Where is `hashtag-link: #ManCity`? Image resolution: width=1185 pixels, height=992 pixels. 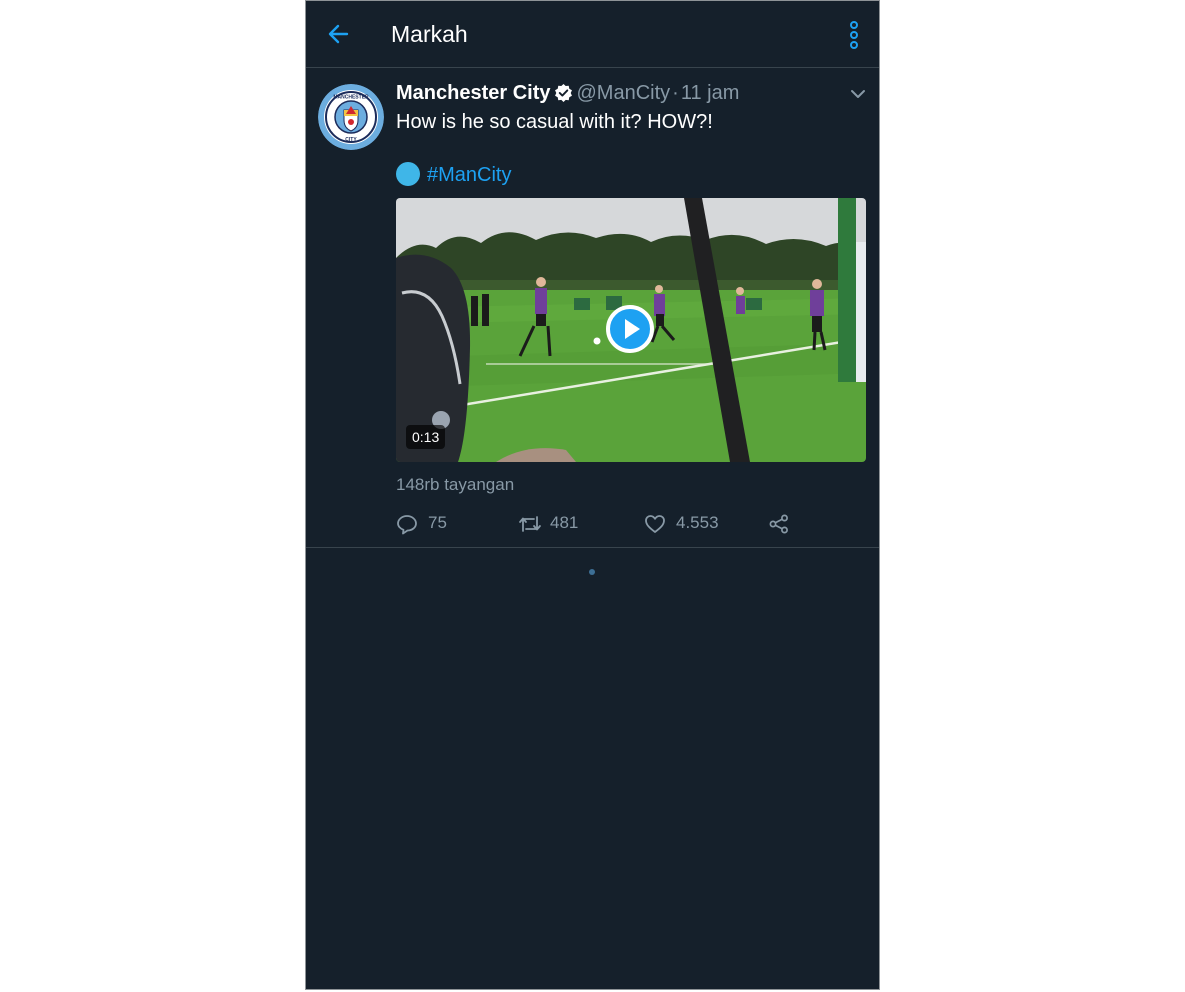
hashtag-link: #ManCity is located at coordinates (469, 175).